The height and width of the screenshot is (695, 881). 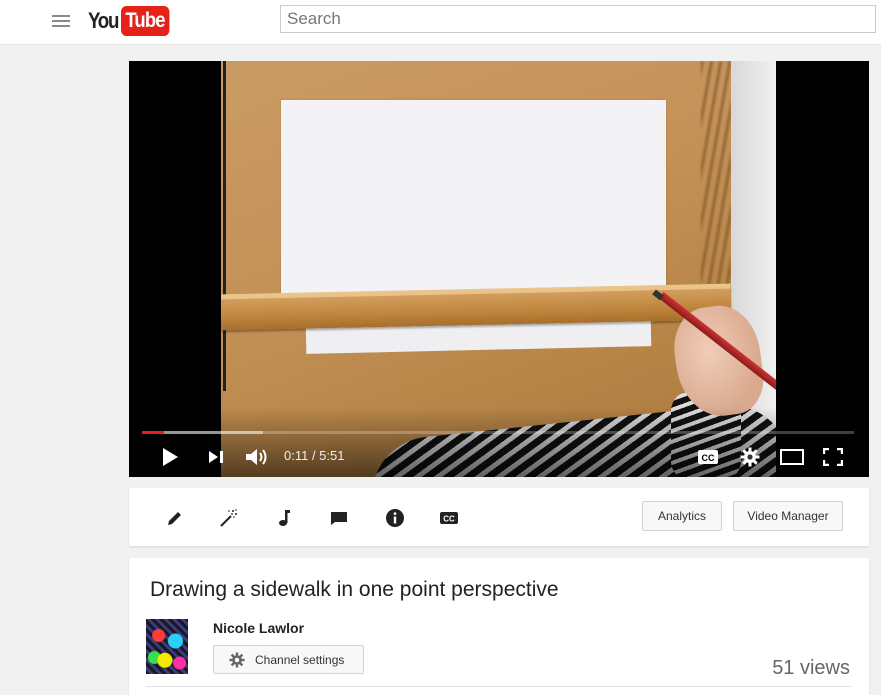 What do you see at coordinates (224, 226) in the screenshot?
I see `cable` at bounding box center [224, 226].